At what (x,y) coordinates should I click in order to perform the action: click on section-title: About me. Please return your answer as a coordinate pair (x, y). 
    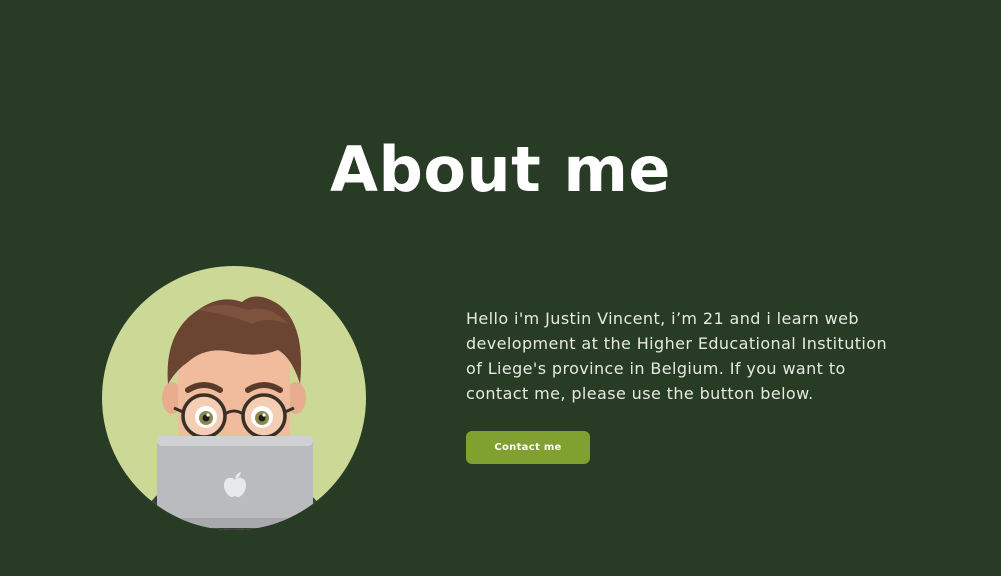
    Looking at the image, I should click on (500, 169).